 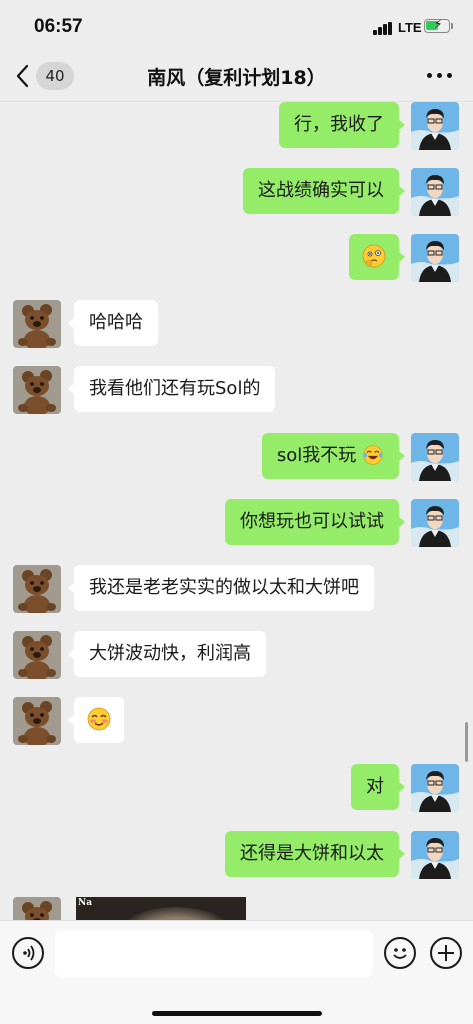 What do you see at coordinates (85, 903) in the screenshot?
I see `image-tag: Na` at bounding box center [85, 903].